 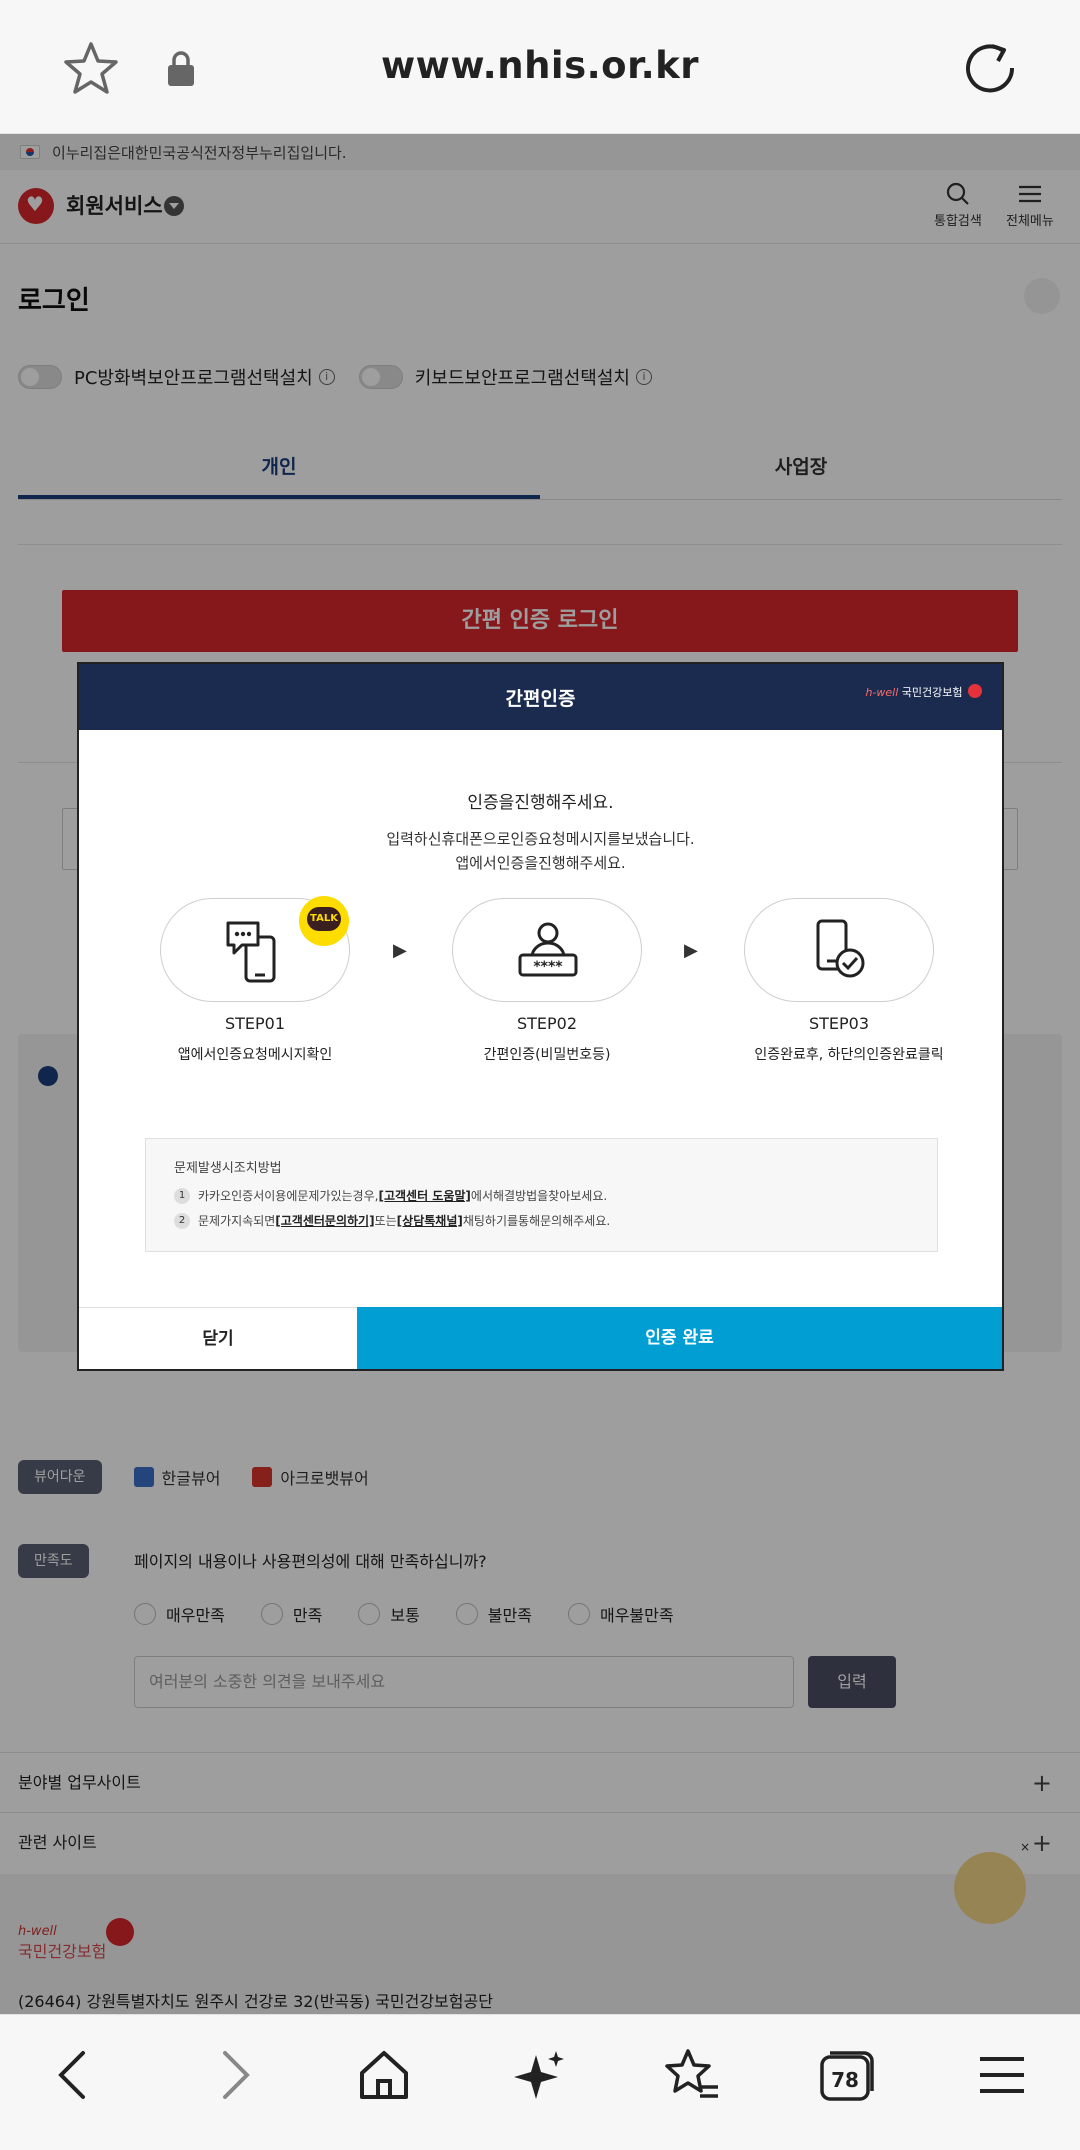 I want to click on url-bar: www.nhis.or.kr, so click(x=540, y=65).